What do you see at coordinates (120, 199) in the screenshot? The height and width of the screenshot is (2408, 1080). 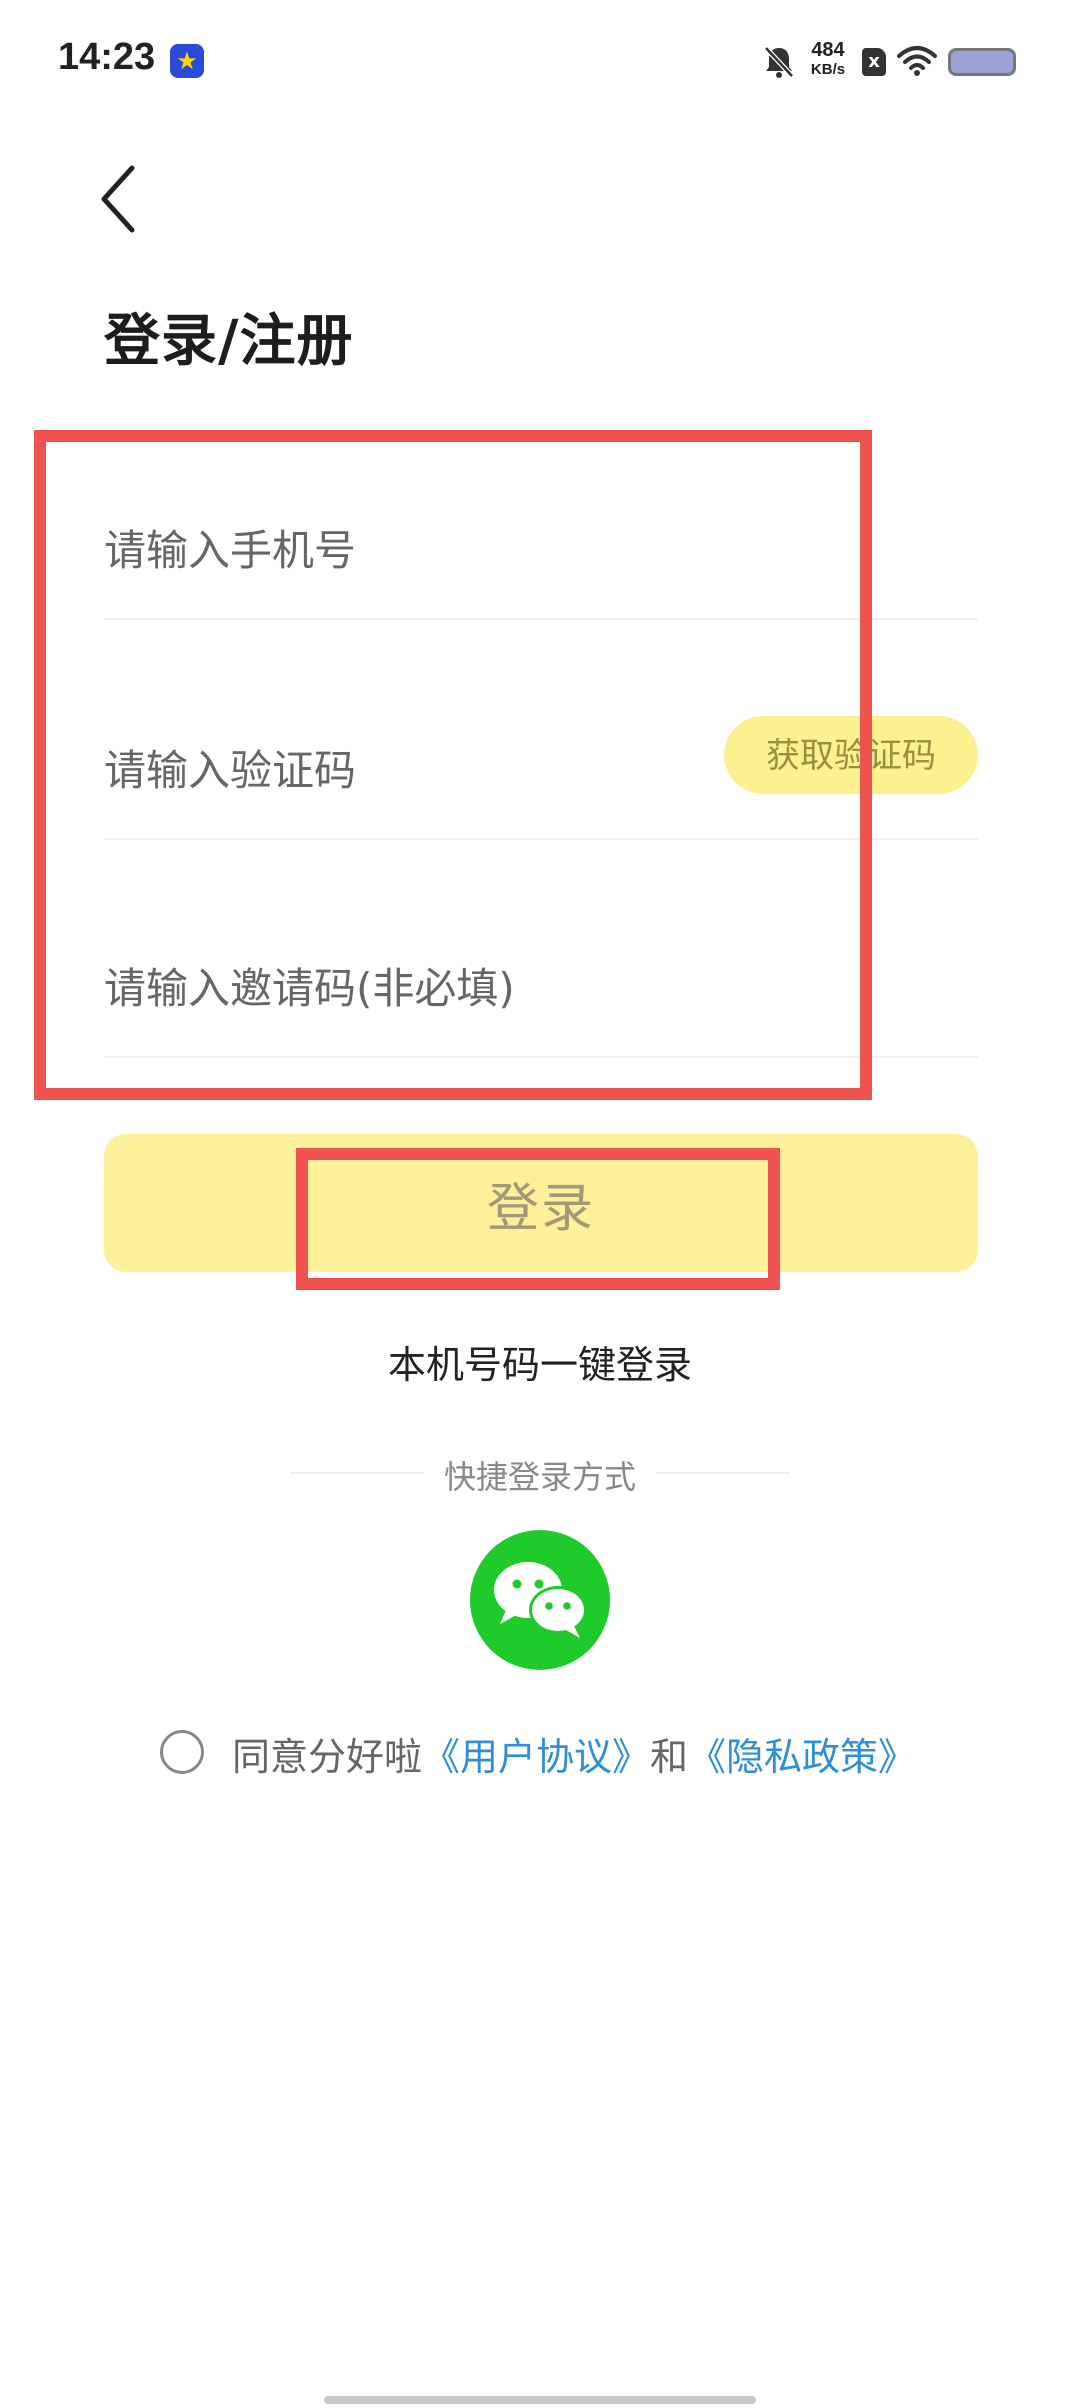 I see `chevron-left-icon` at bounding box center [120, 199].